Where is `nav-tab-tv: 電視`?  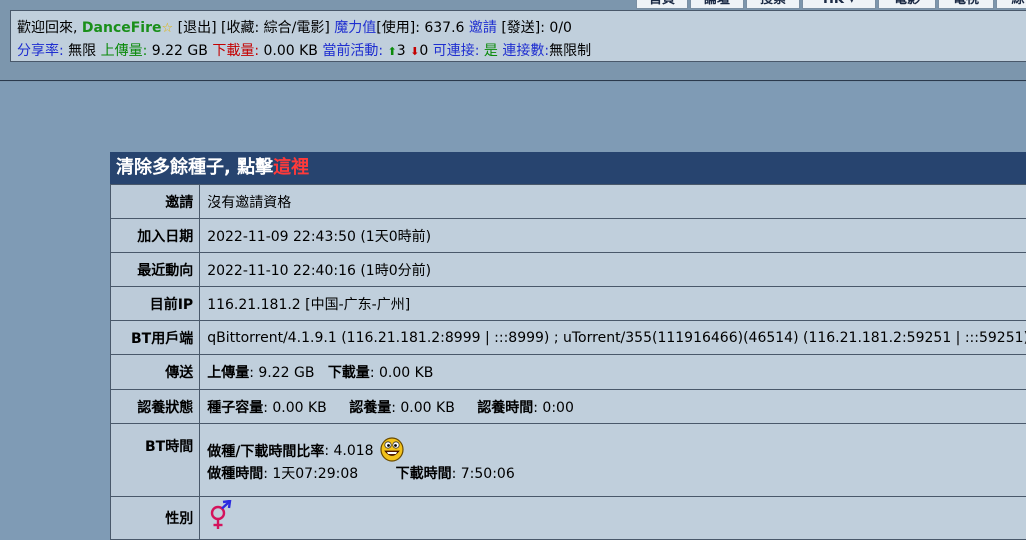 nav-tab-tv: 電視 is located at coordinates (966, 4).